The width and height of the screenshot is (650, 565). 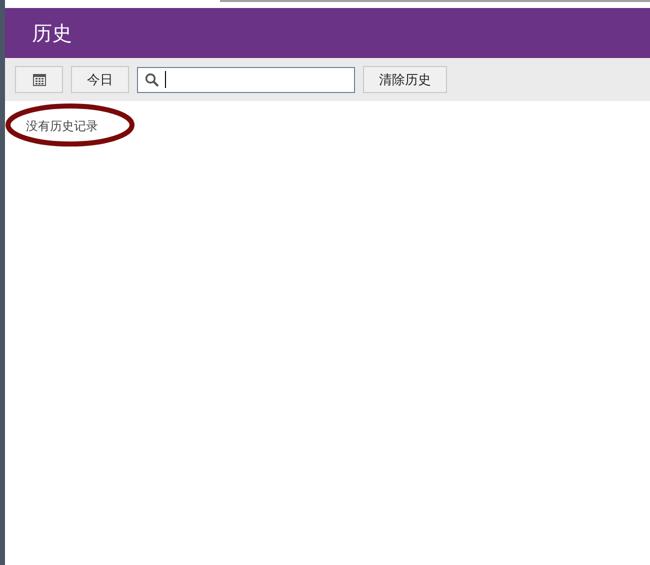 What do you see at coordinates (62, 126) in the screenshot?
I see `empty-history-message: 没有历史记录` at bounding box center [62, 126].